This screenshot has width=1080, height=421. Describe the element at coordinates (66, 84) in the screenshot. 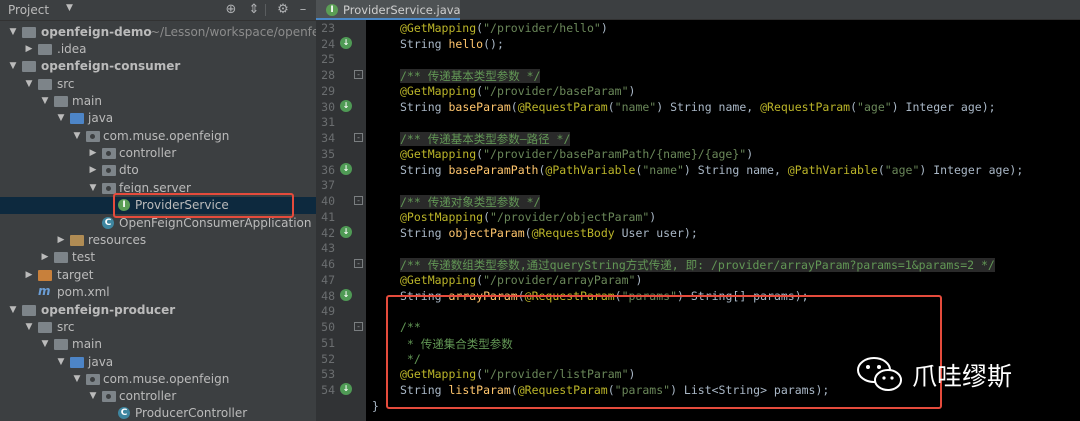

I see `tree-item-label: src` at that location.